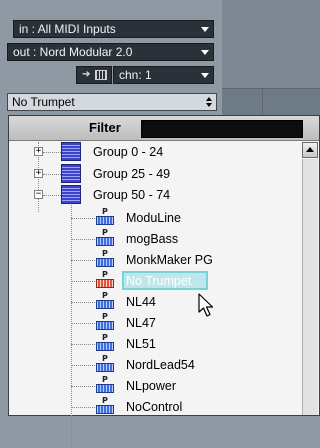 This screenshot has height=448, width=320. I want to click on program-item-label: NLpower, so click(151, 386).